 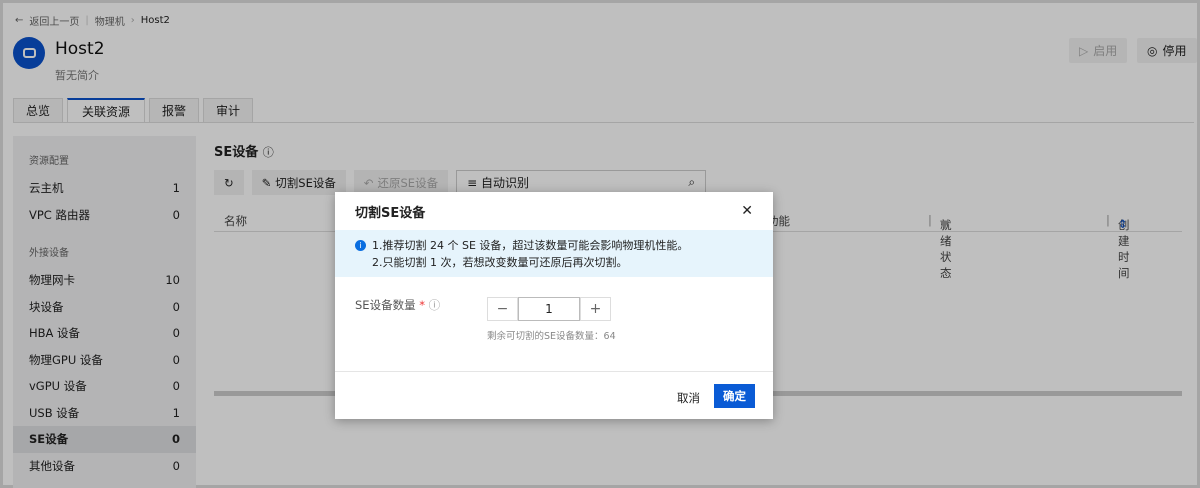 What do you see at coordinates (595, 309) in the screenshot?
I see `increment-button: +` at bounding box center [595, 309].